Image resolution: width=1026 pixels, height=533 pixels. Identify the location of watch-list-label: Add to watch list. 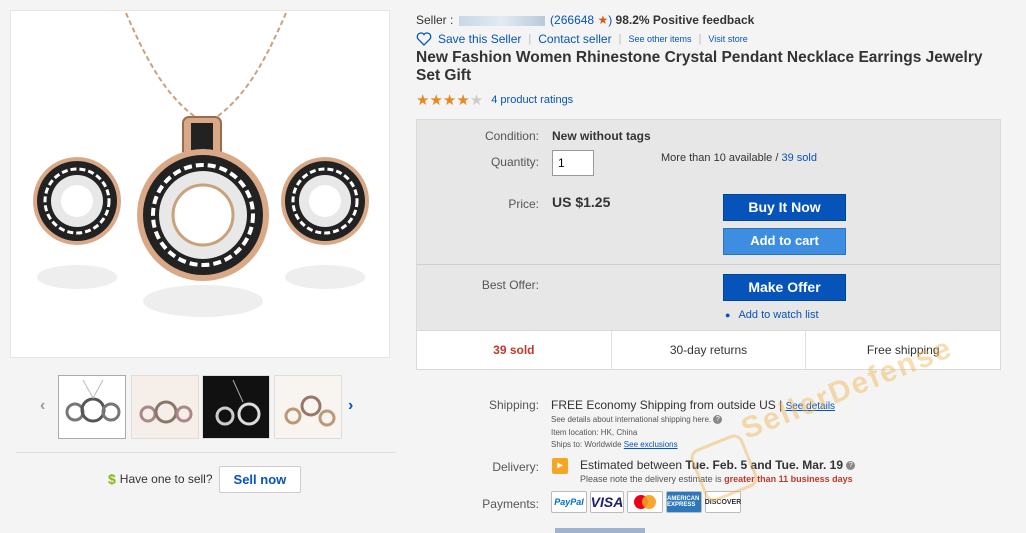
(778, 315).